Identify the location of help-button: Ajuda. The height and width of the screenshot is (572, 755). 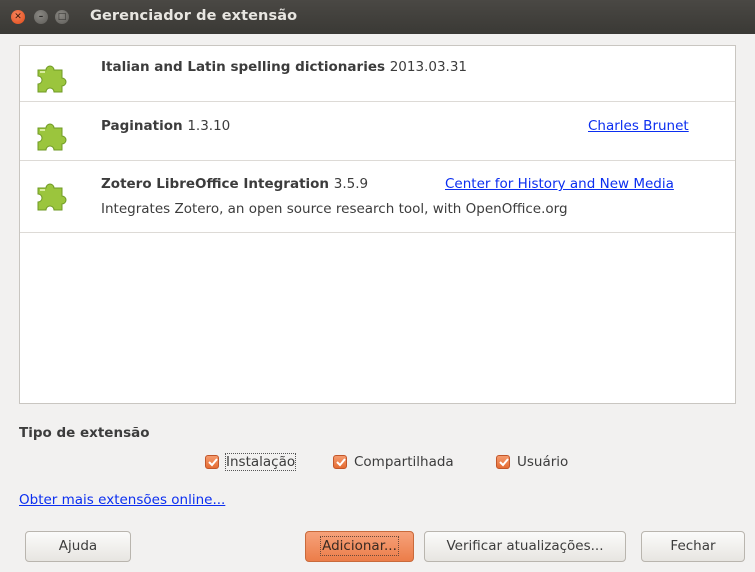
(78, 546).